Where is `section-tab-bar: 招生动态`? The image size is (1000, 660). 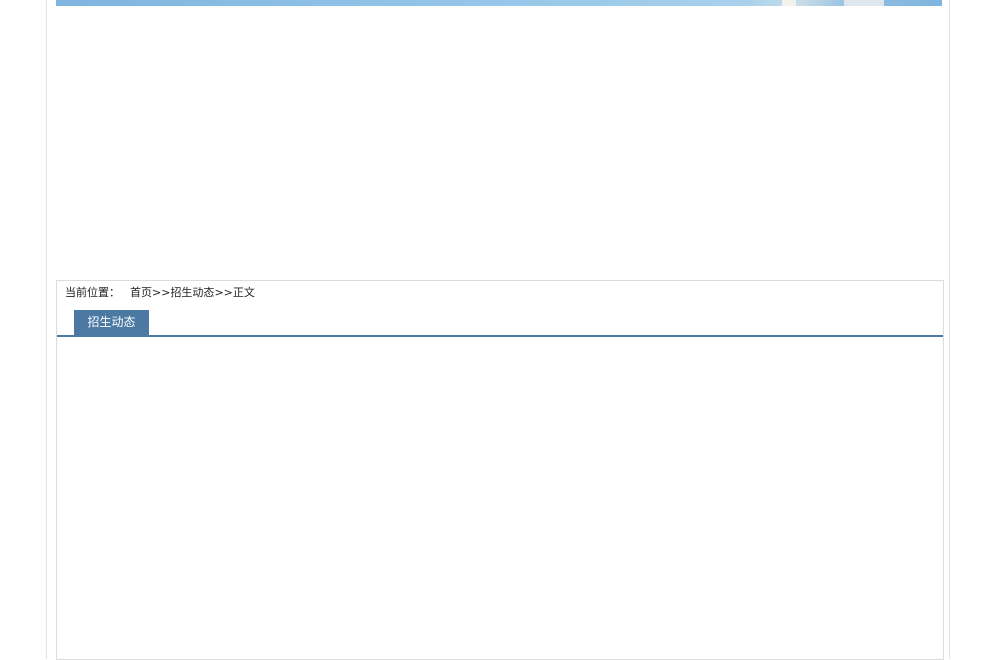
section-tab-bar: 招生动态 is located at coordinates (500, 323).